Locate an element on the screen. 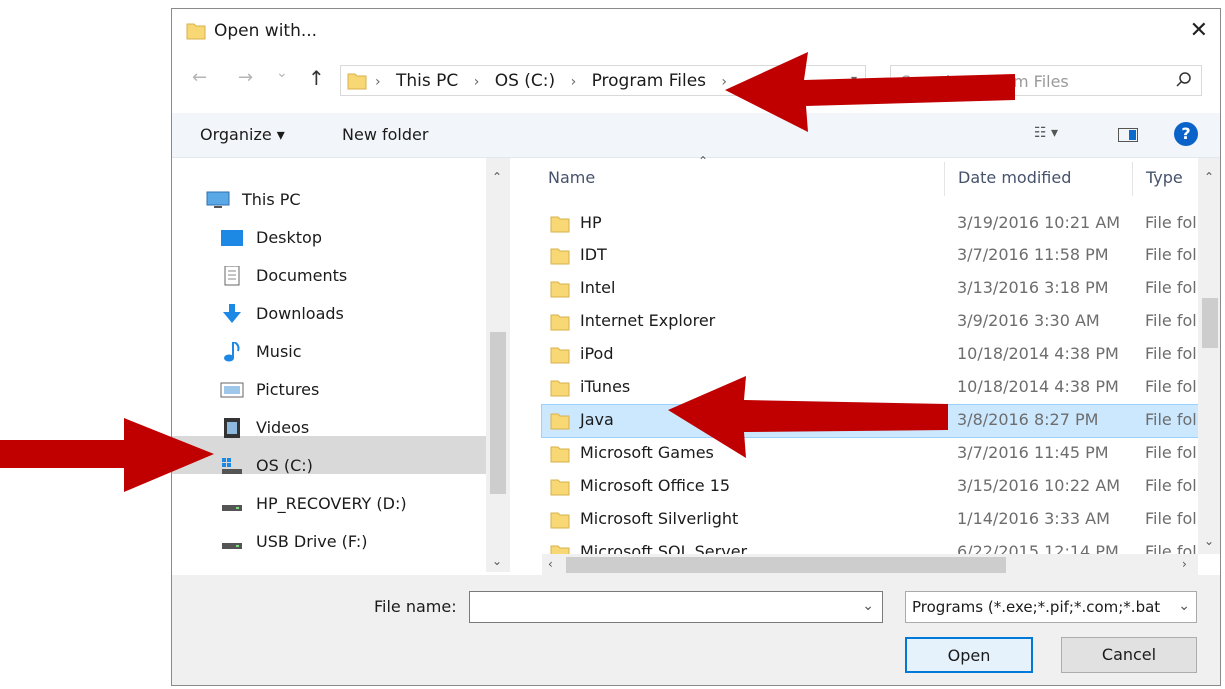 This screenshot has width=1225, height=689. search-icon is located at coordinates (1184, 80).